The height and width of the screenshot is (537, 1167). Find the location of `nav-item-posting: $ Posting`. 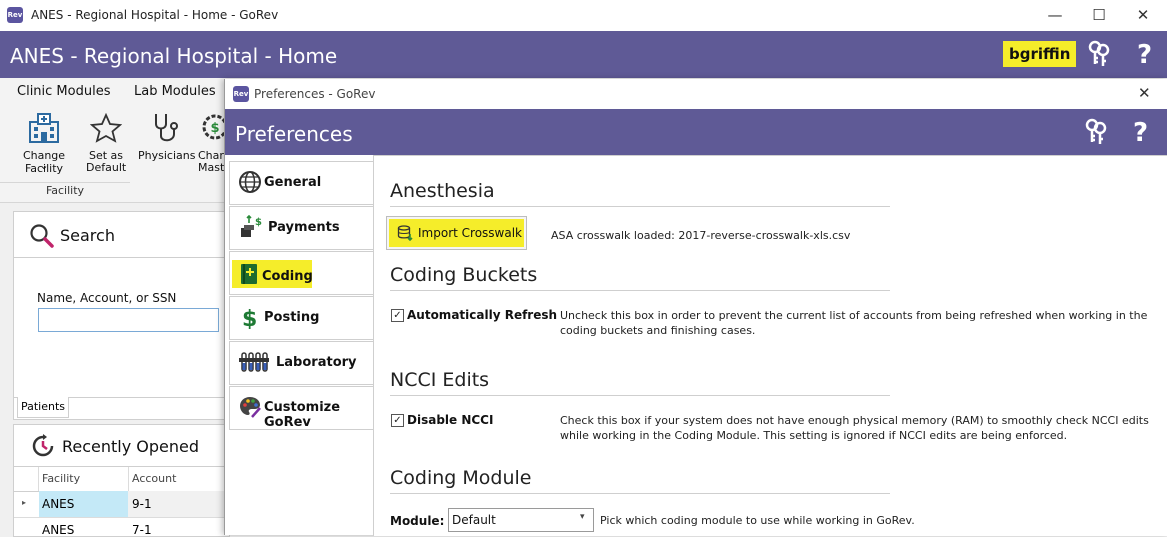

nav-item-posting: $ Posting is located at coordinates (302, 318).